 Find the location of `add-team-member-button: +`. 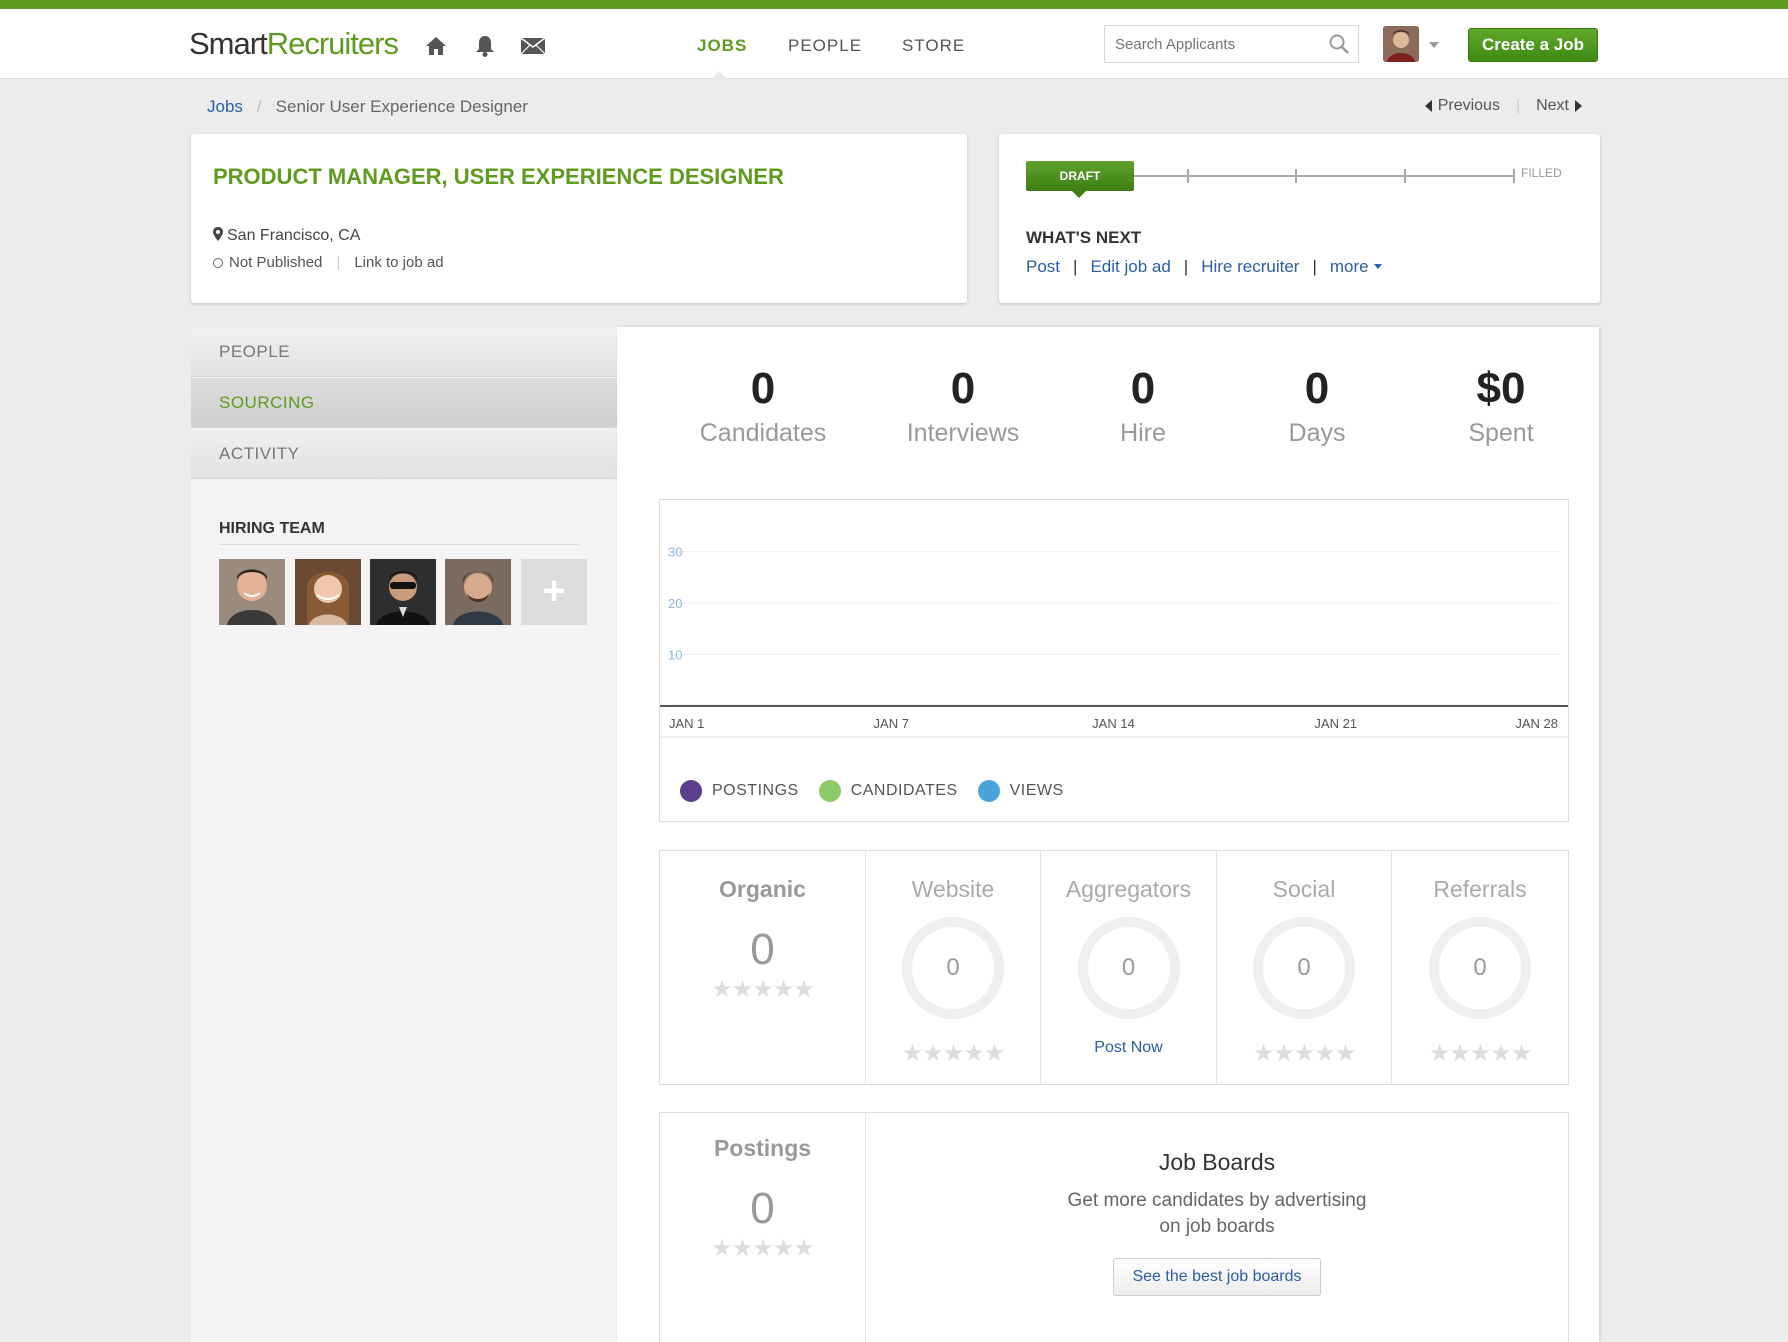

add-team-member-button: + is located at coordinates (554, 592).